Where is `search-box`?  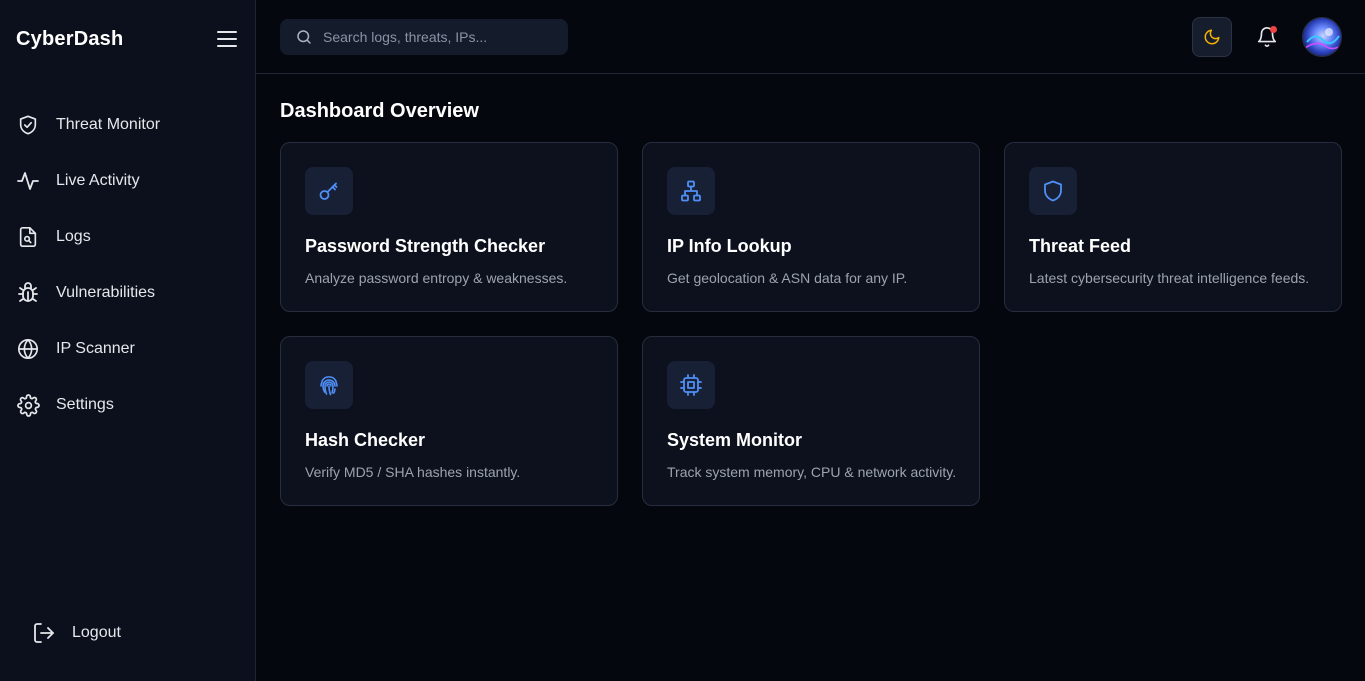 search-box is located at coordinates (424, 37).